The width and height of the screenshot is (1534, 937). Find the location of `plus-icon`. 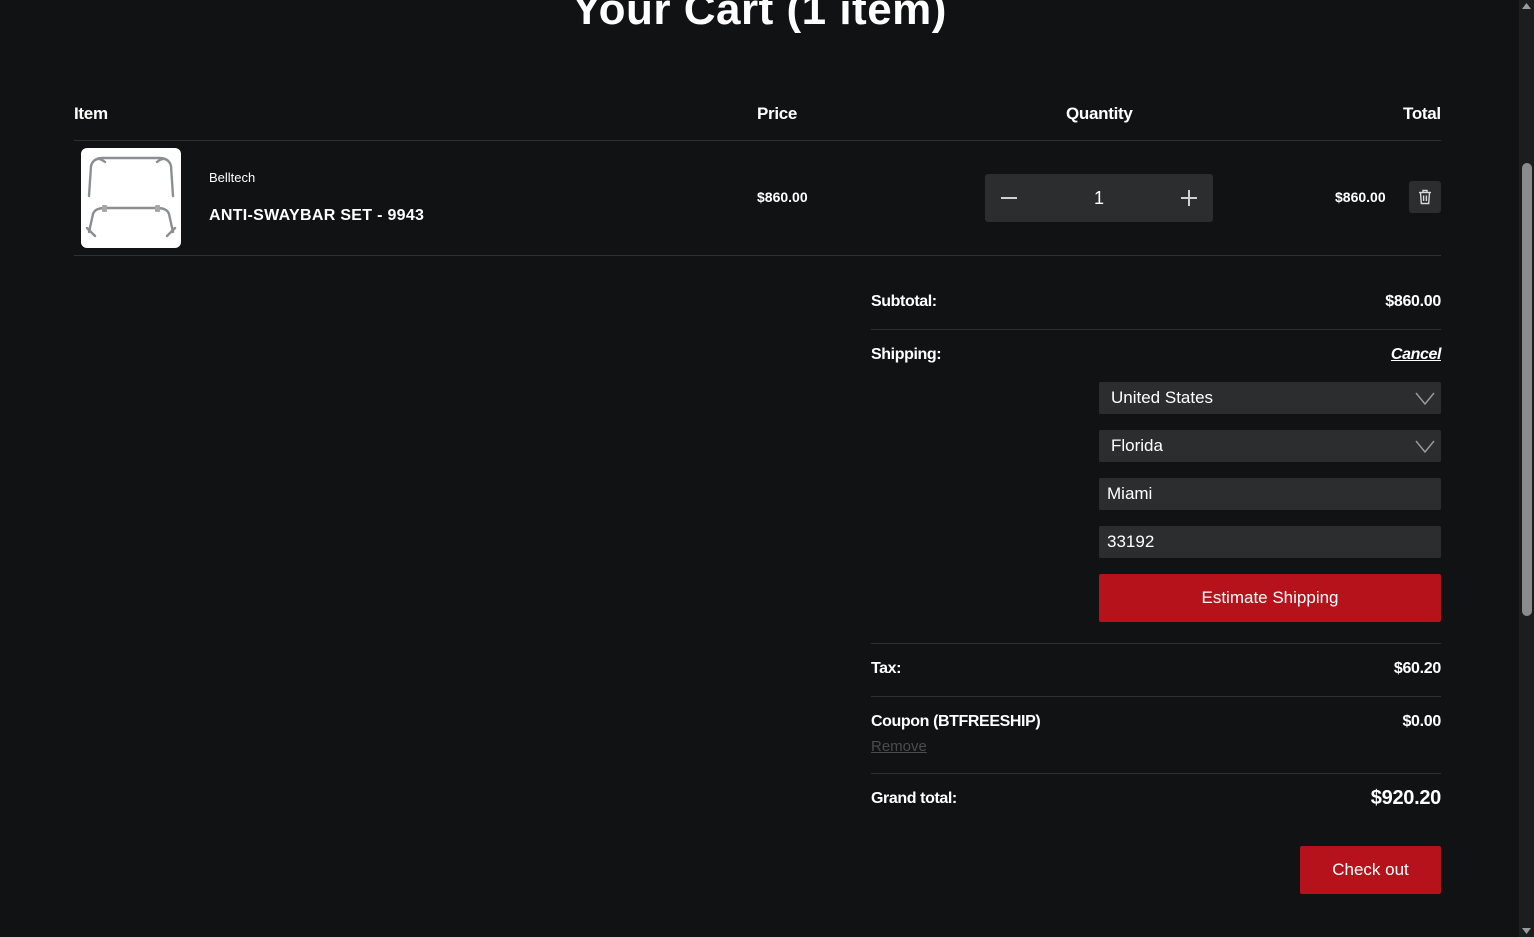

plus-icon is located at coordinates (1189, 198).